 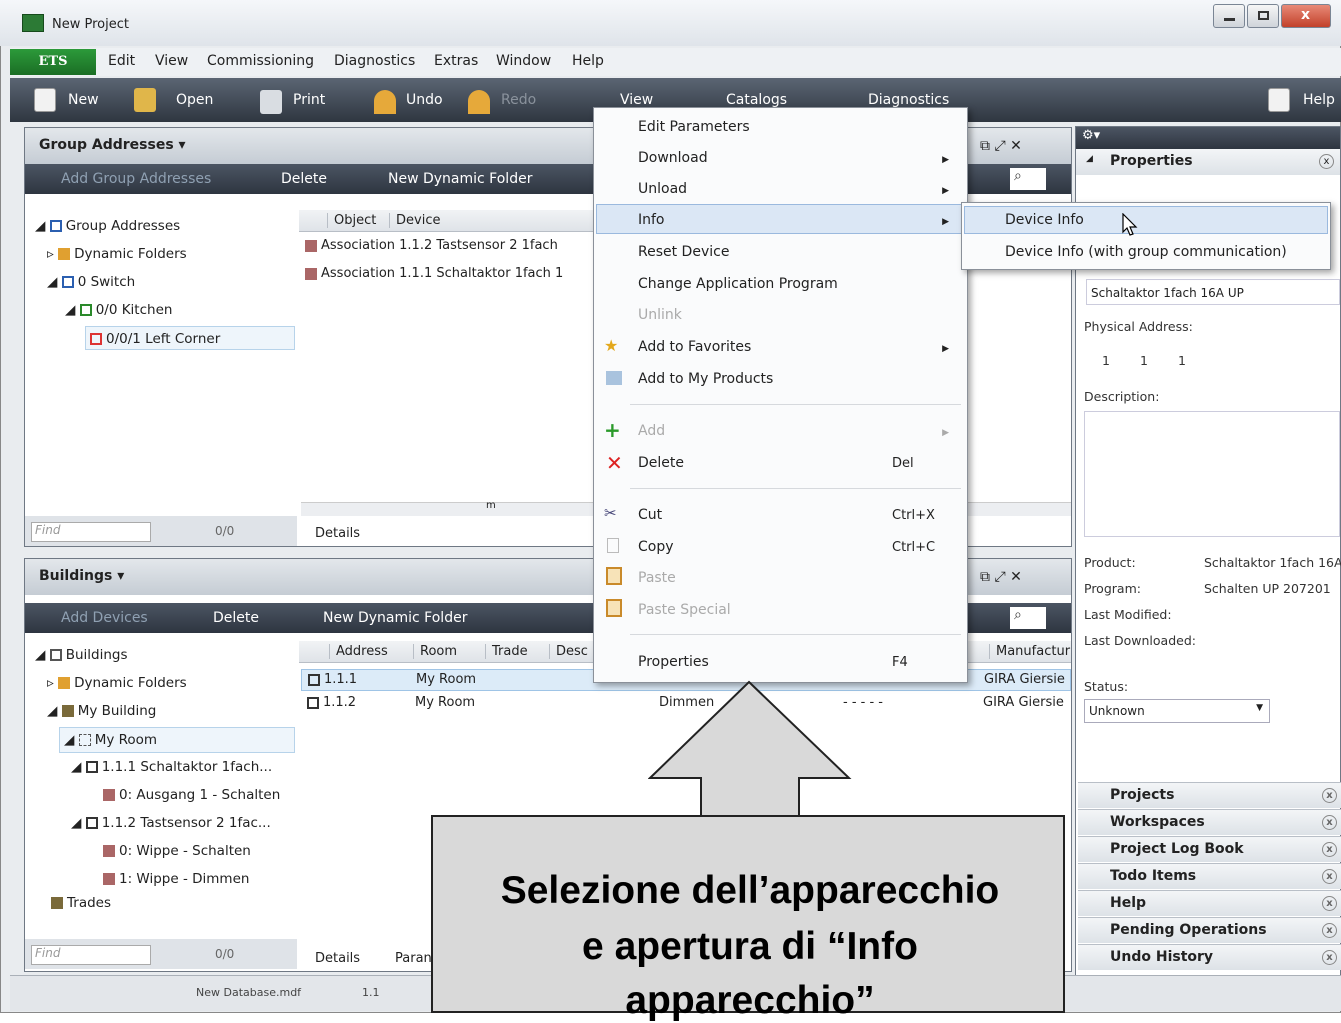 I want to click on maximize-button, so click(x=1263, y=16).